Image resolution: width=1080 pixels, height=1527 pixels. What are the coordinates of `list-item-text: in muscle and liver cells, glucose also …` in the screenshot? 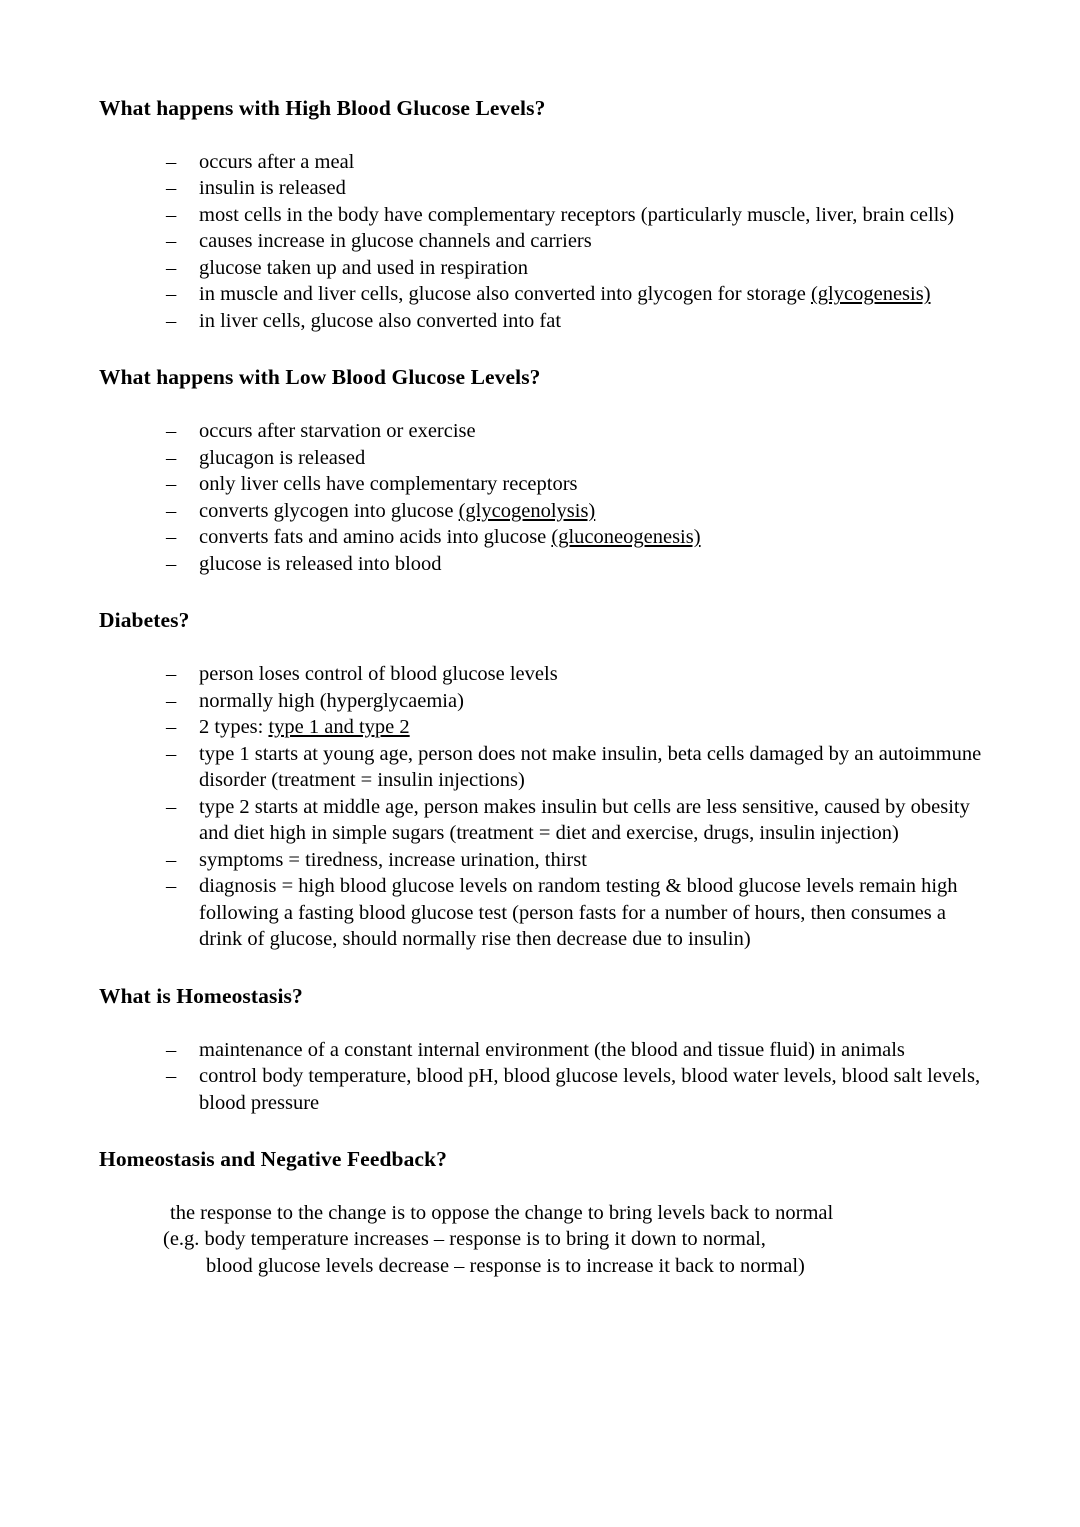 It's located at (505, 294).